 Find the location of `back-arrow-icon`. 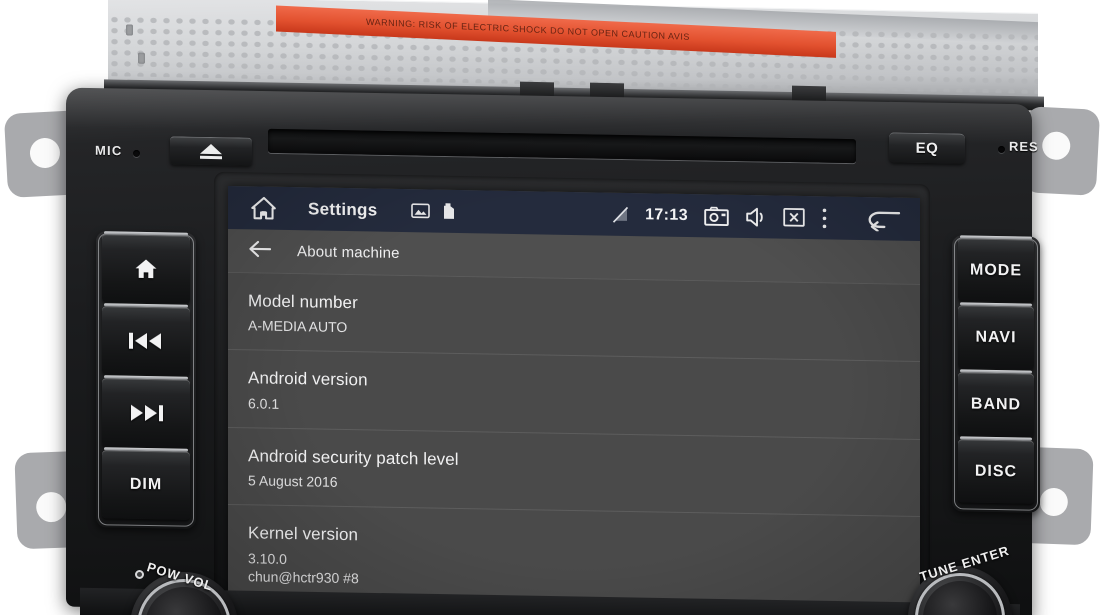

back-arrow-icon is located at coordinates (884, 219).